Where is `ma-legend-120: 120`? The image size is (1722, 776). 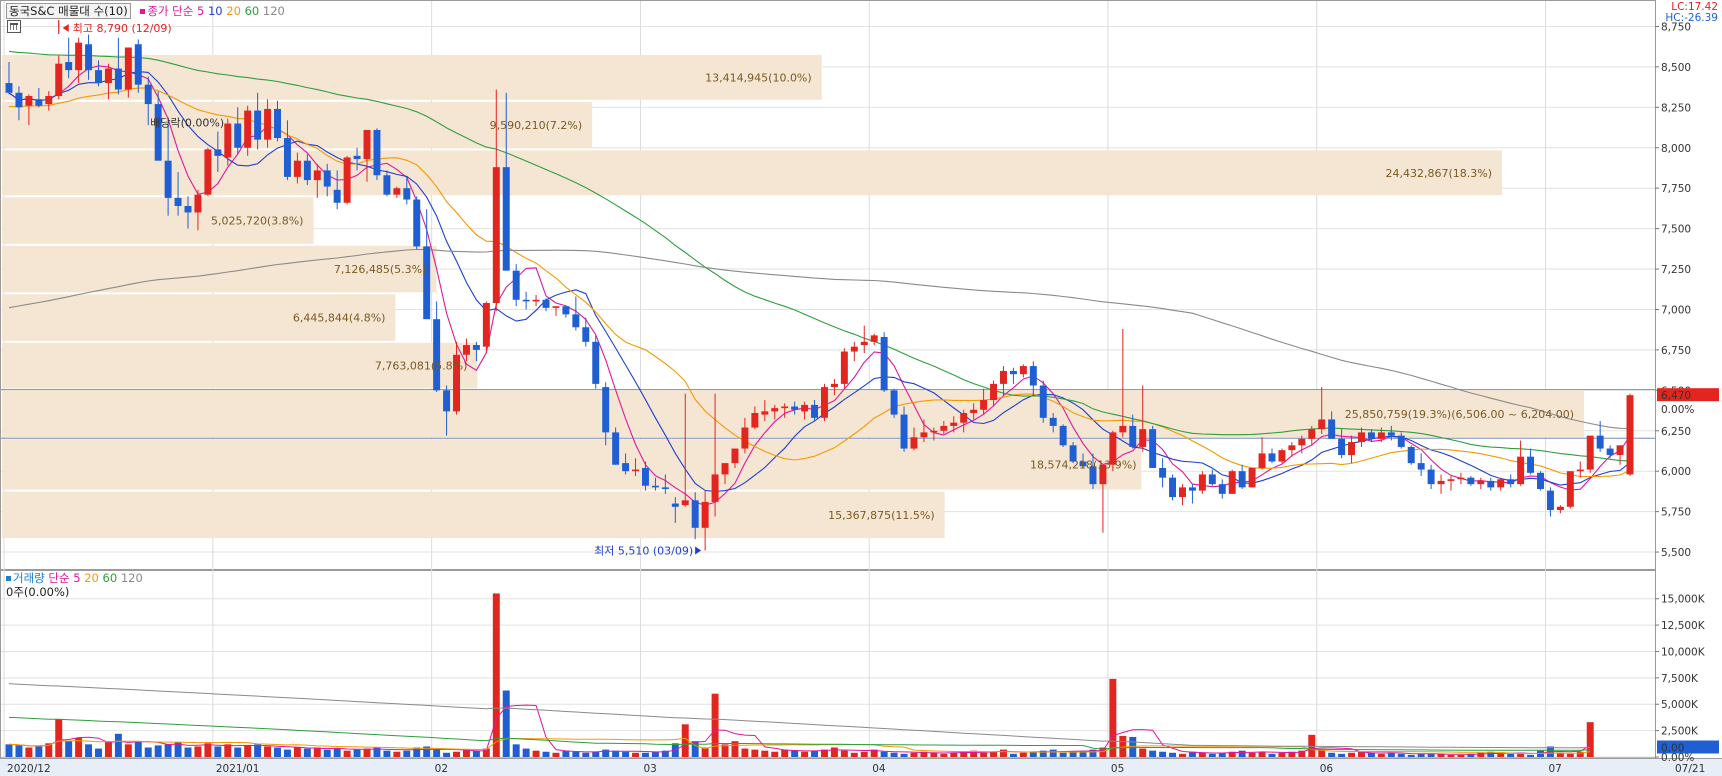 ma-legend-120: 120 is located at coordinates (273, 11).